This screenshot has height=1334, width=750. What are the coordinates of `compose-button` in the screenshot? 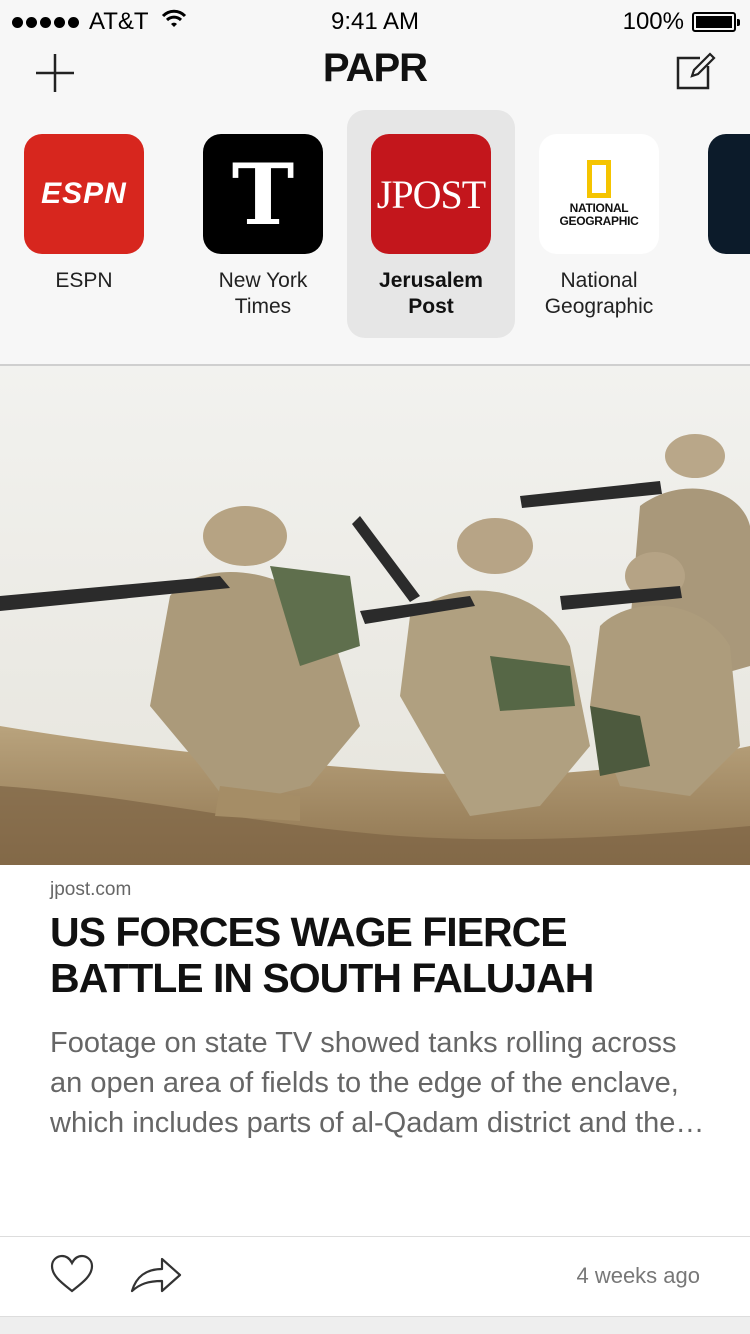 It's located at (695, 71).